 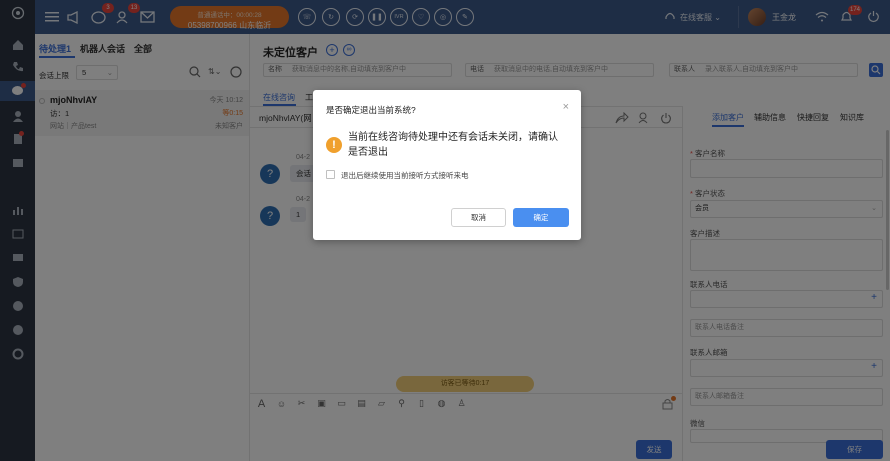 What do you see at coordinates (478, 217) in the screenshot?
I see `cancel-button: 取消` at bounding box center [478, 217].